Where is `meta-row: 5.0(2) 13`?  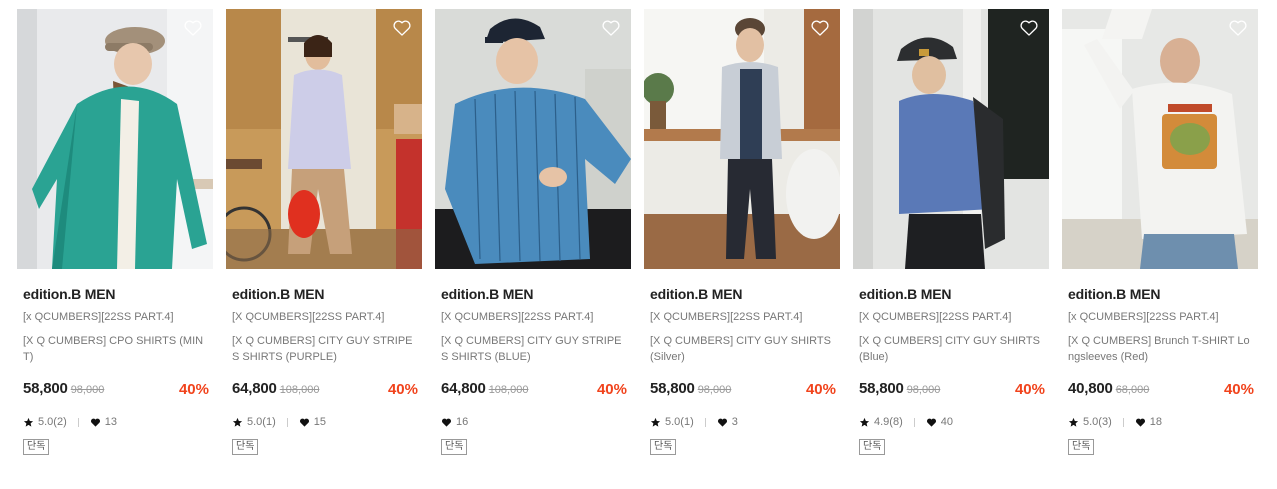
meta-row: 5.0(2) 13 is located at coordinates (116, 422).